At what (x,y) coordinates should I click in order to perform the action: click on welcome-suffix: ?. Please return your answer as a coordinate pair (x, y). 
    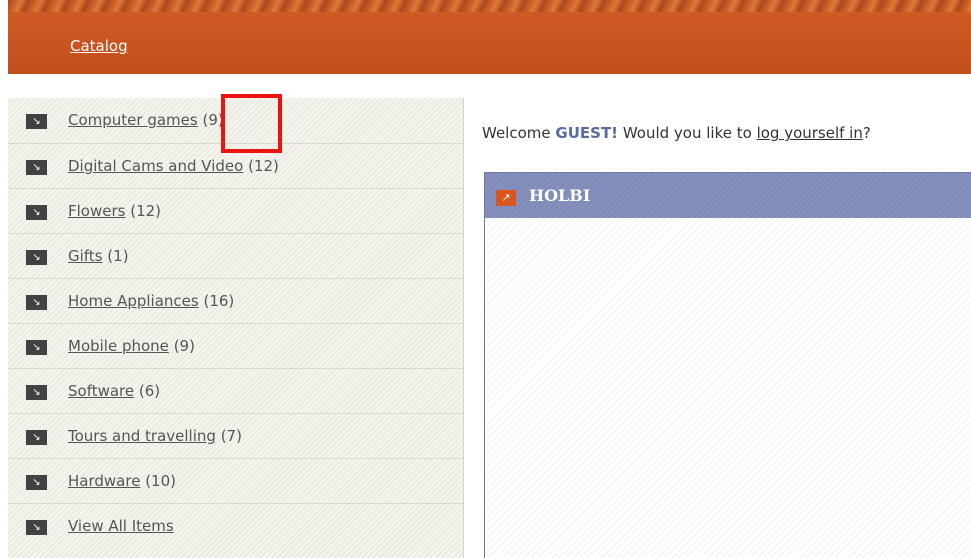
    Looking at the image, I should click on (866, 133).